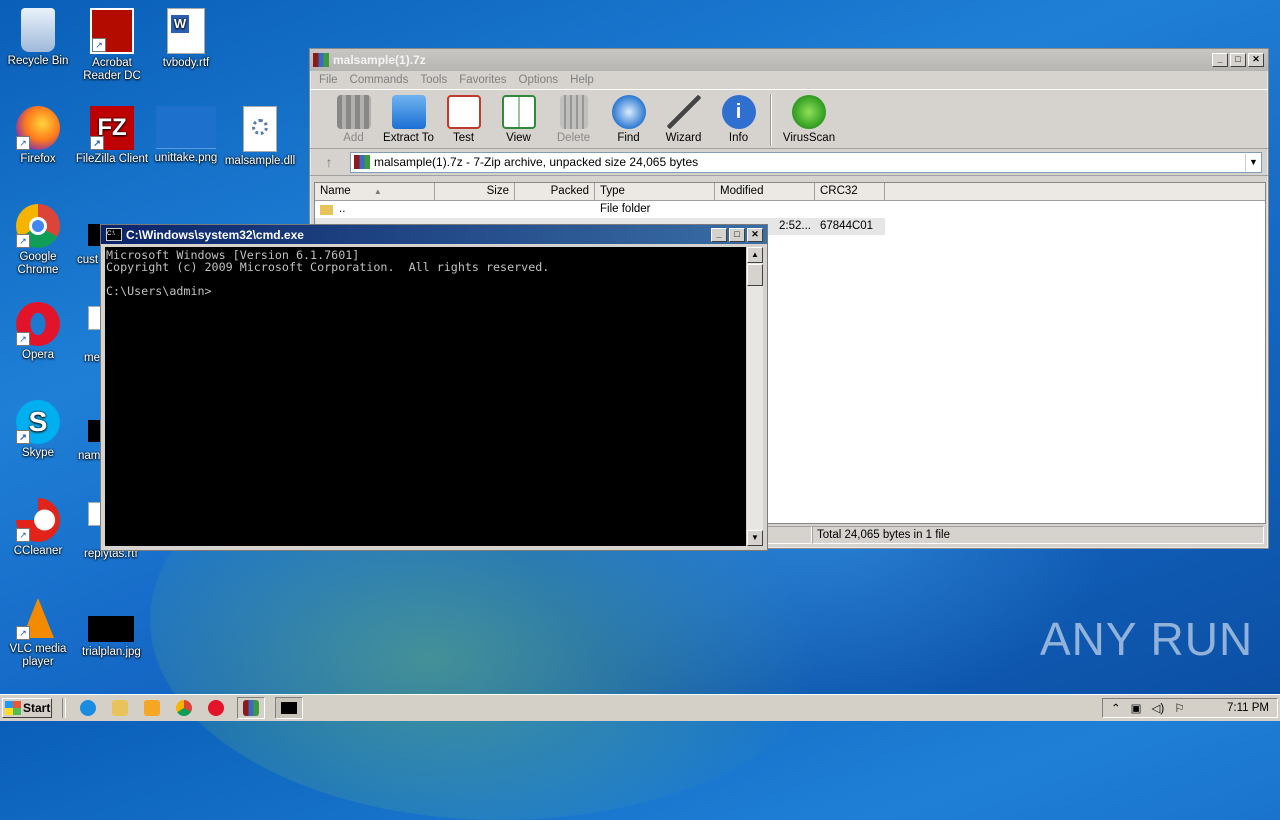 Image resolution: width=1280 pixels, height=820 pixels. Describe the element at coordinates (765, 191) in the screenshot. I see `column-modified: Modified` at that location.